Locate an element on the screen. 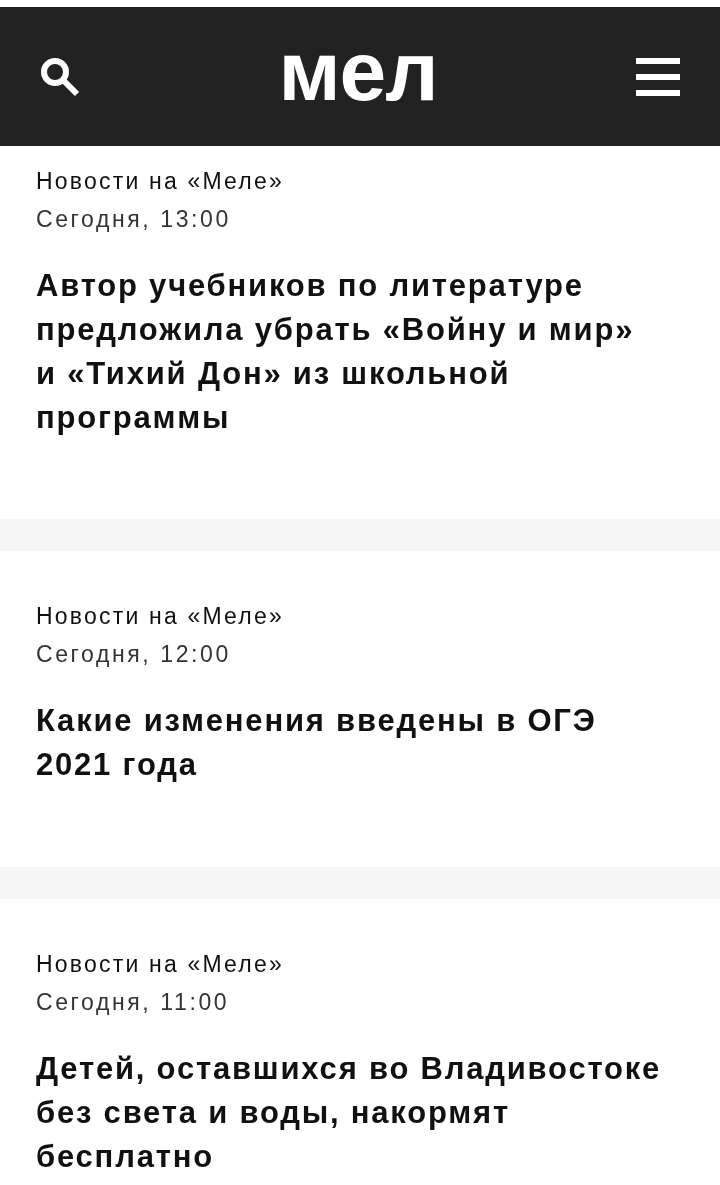 This screenshot has height=1185, width=720. search-icon is located at coordinates (60, 76).